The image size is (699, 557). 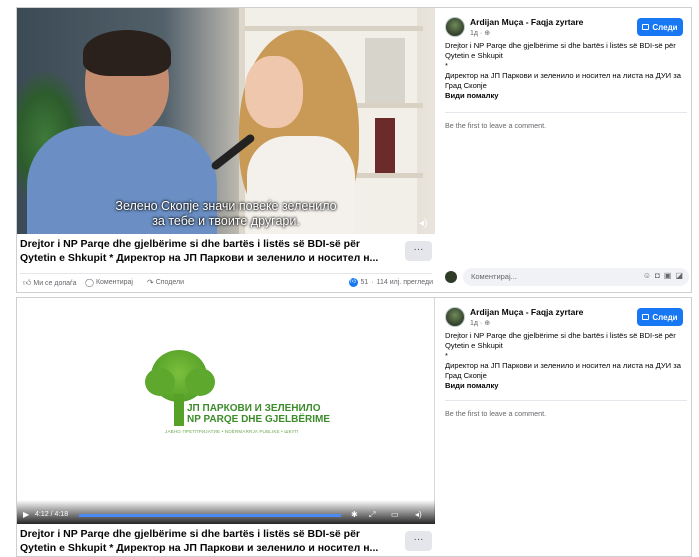 What do you see at coordinates (576, 277) in the screenshot?
I see `comment-input: Коментирај... ☺ ◘ ▣ ◪` at bounding box center [576, 277].